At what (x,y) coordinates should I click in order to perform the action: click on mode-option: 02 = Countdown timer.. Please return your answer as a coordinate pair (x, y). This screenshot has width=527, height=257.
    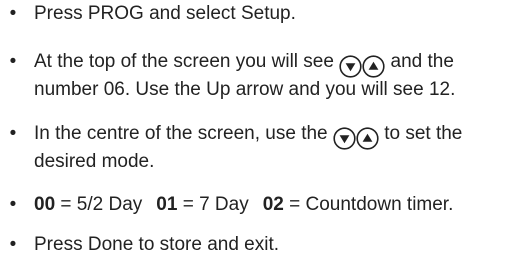
    Looking at the image, I should click on (358, 204).